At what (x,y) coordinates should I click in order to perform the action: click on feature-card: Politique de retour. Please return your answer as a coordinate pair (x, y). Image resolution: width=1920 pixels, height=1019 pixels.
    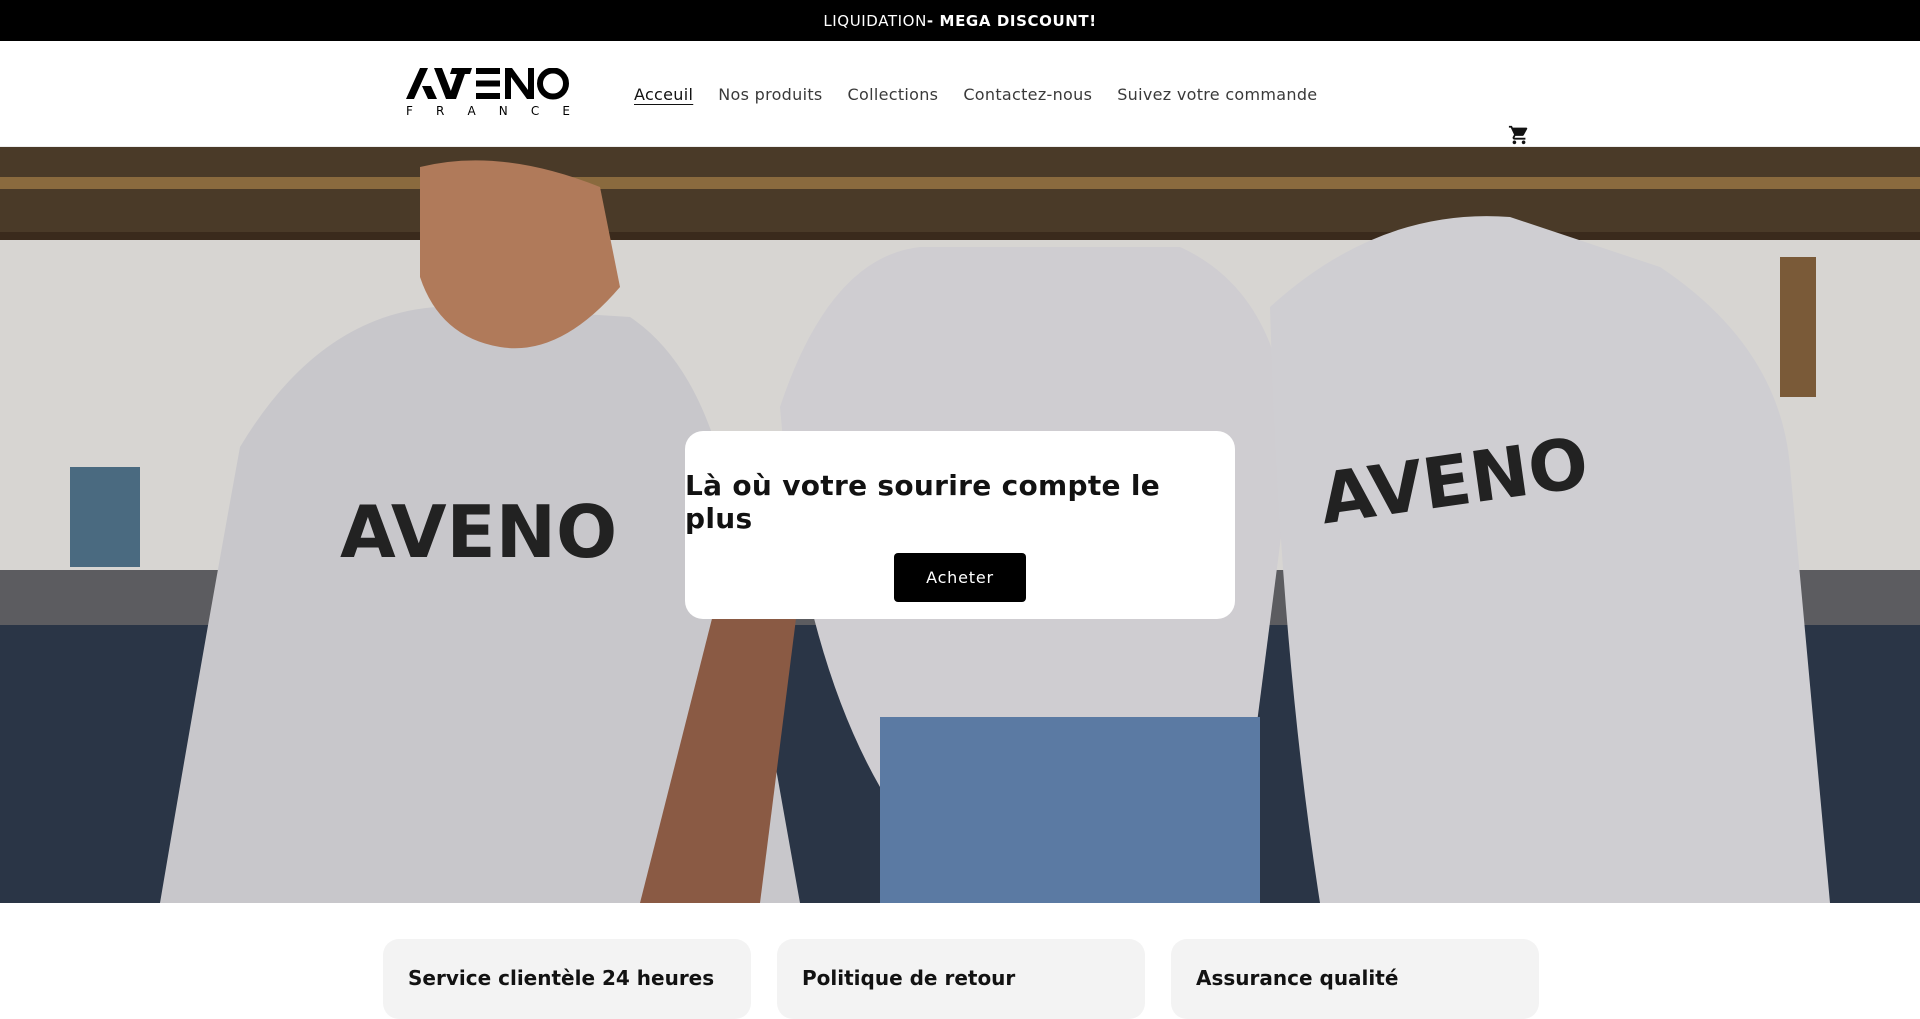
    Looking at the image, I should click on (961, 979).